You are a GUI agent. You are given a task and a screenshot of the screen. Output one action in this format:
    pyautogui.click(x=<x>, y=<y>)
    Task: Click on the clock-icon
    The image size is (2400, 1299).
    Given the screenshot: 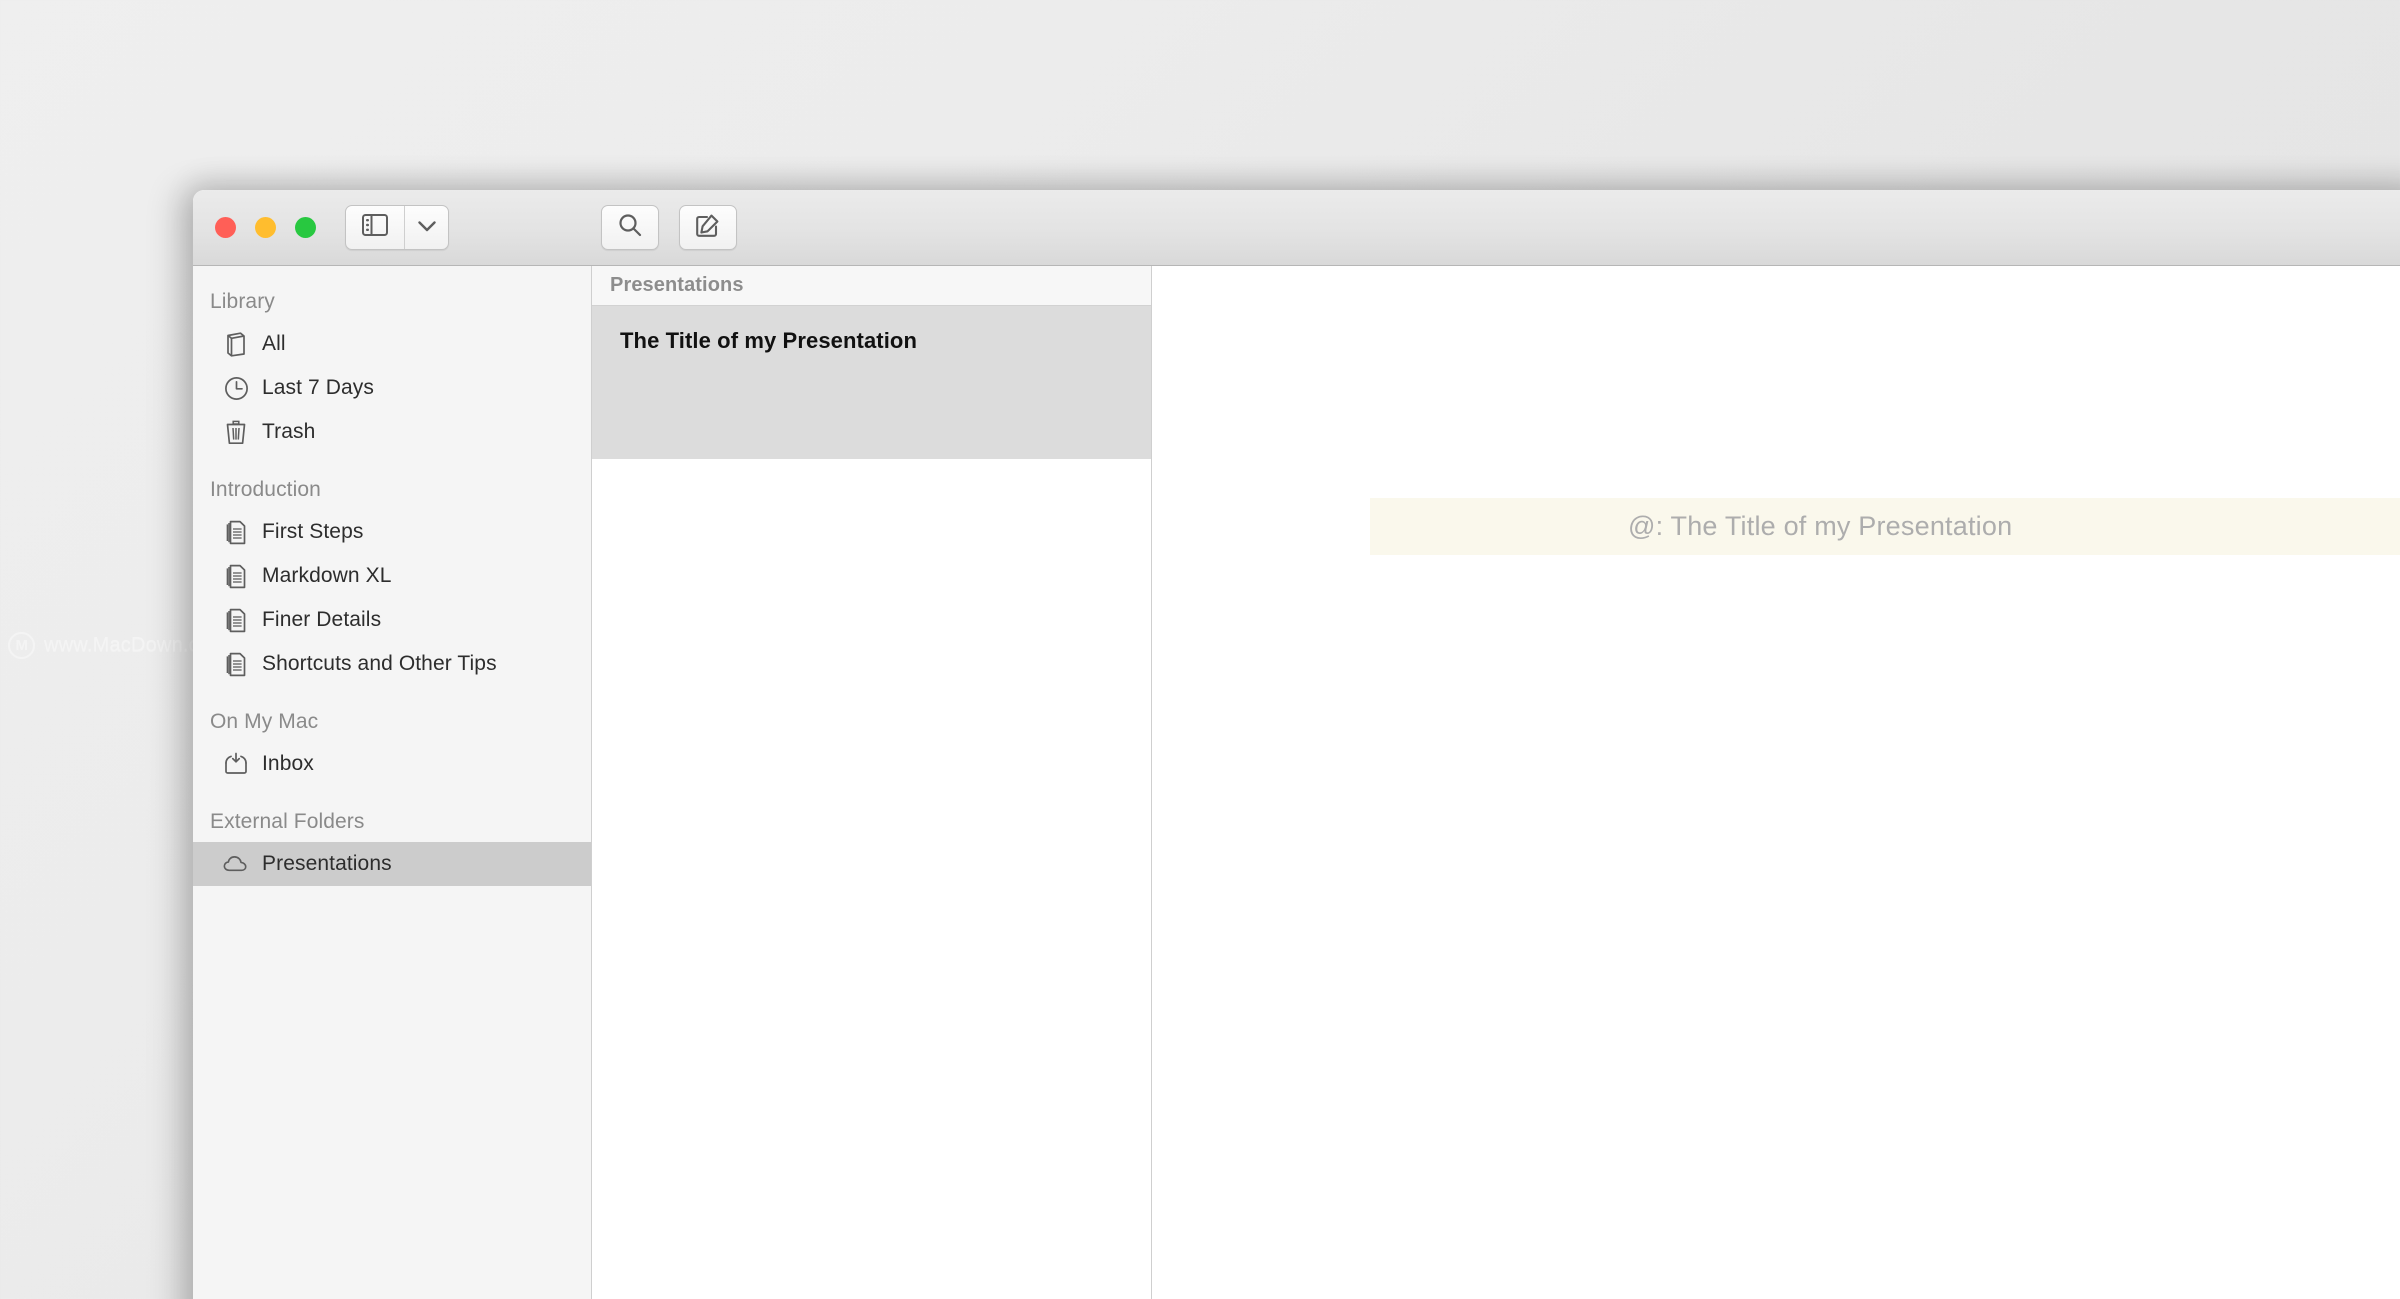 What is the action you would take?
    pyautogui.click(x=236, y=388)
    